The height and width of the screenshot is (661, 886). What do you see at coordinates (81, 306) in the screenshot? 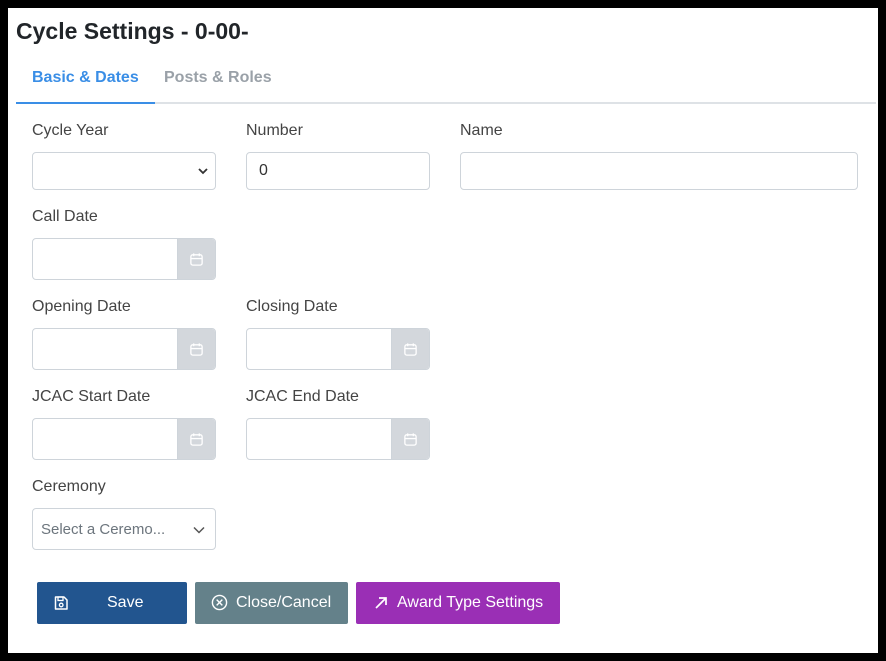
I see `opening-date-label: Opening Date` at bounding box center [81, 306].